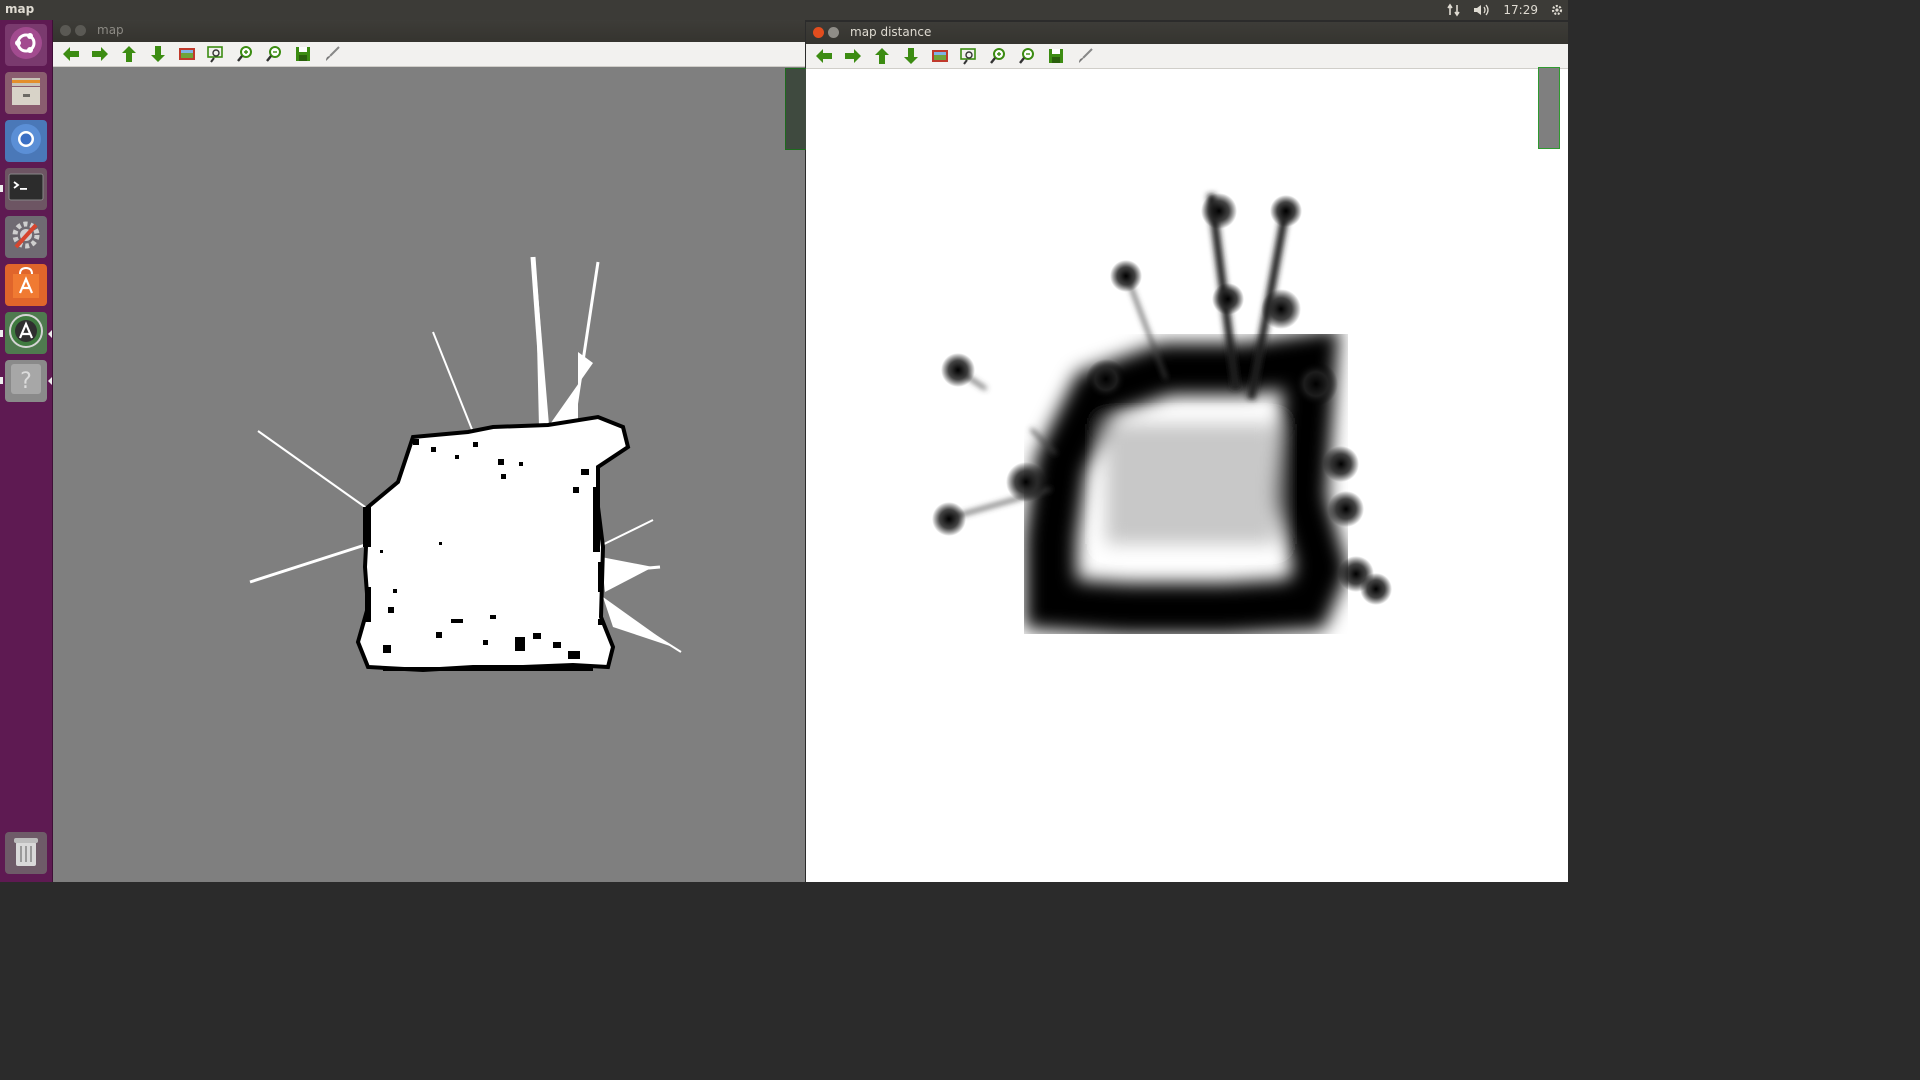  I want to click on launcher-files-button, so click(26, 93).